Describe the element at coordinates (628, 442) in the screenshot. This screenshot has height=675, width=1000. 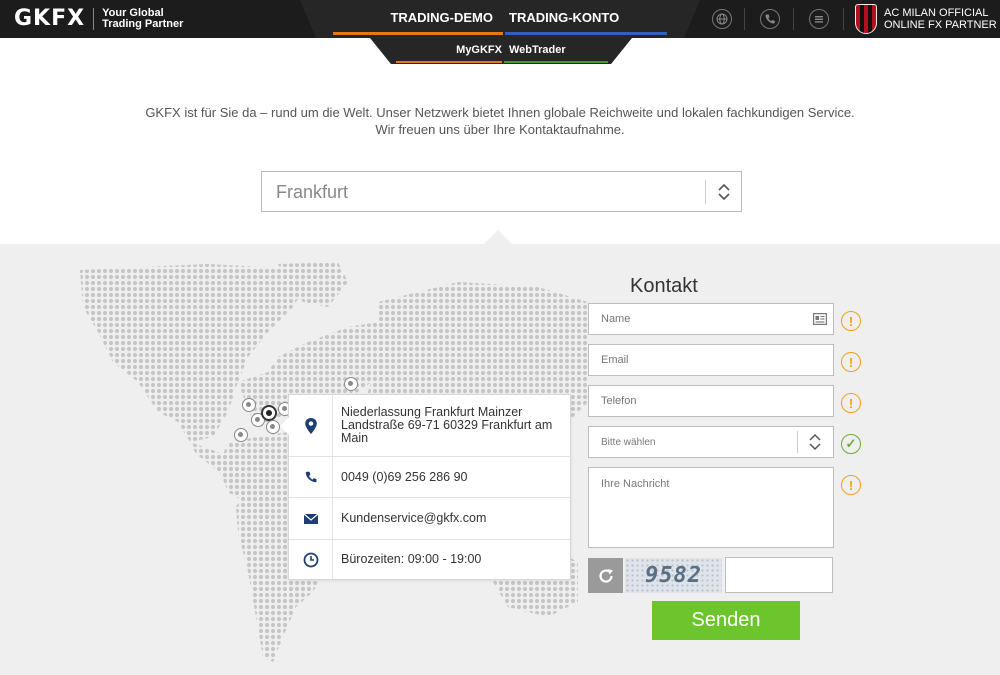
I see `topic-select-placeholder: Bitte wählen` at that location.